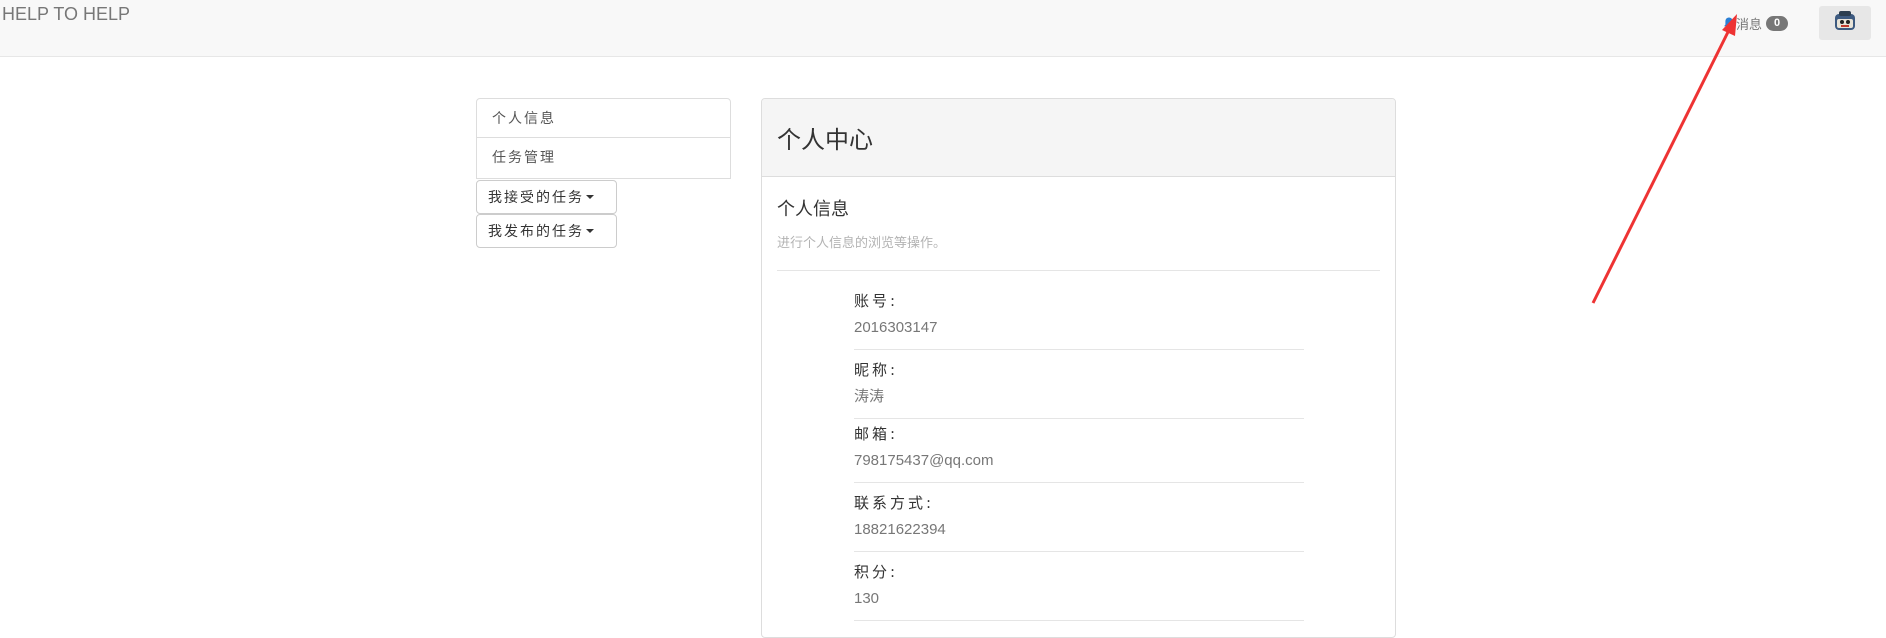 Image resolution: width=1886 pixels, height=638 pixels. Describe the element at coordinates (1079, 383) in the screenshot. I see `field-nickname: 昵称: 涛涛` at that location.